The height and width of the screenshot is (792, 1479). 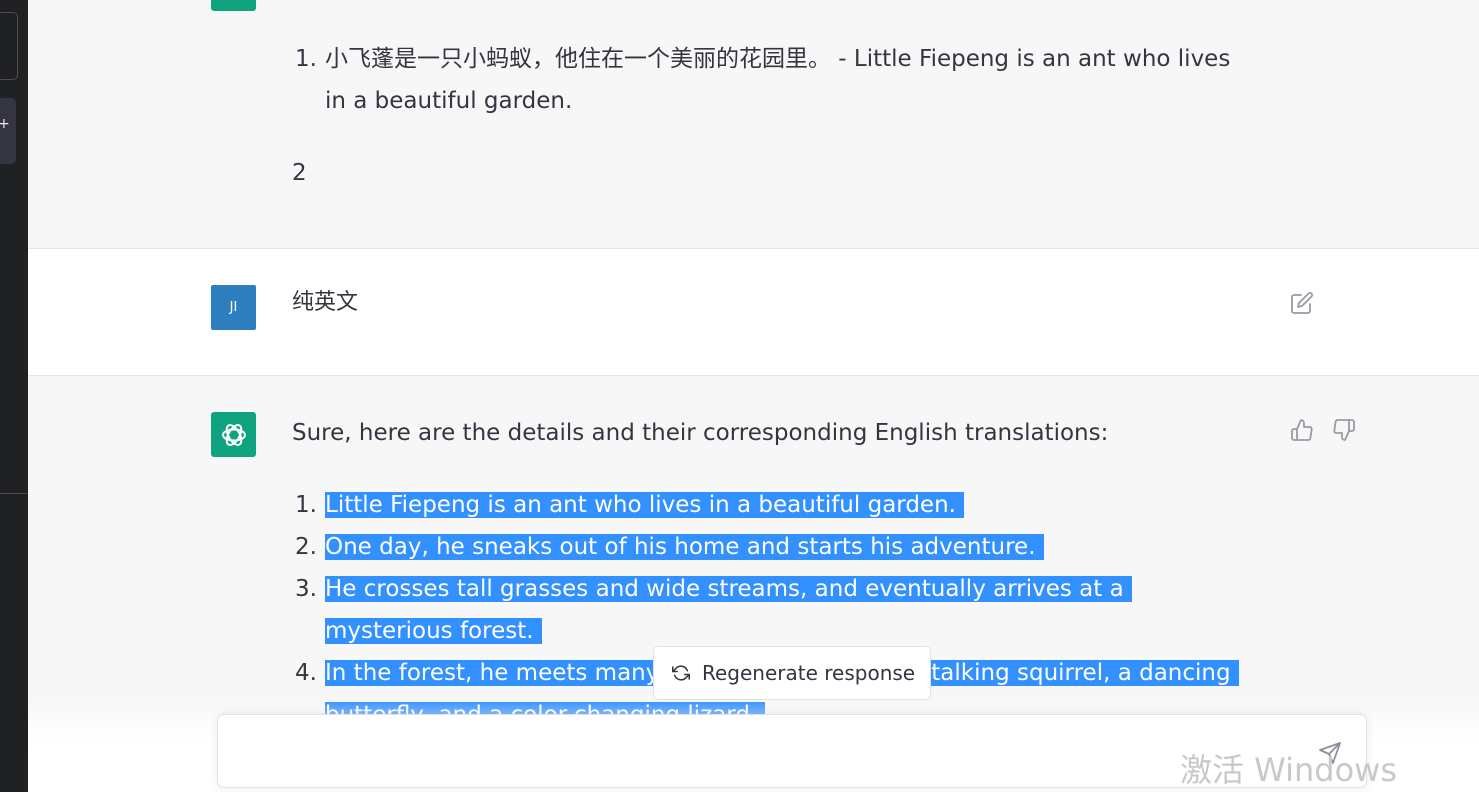 I want to click on regenerate-label: Regenerate response, so click(x=809, y=673).